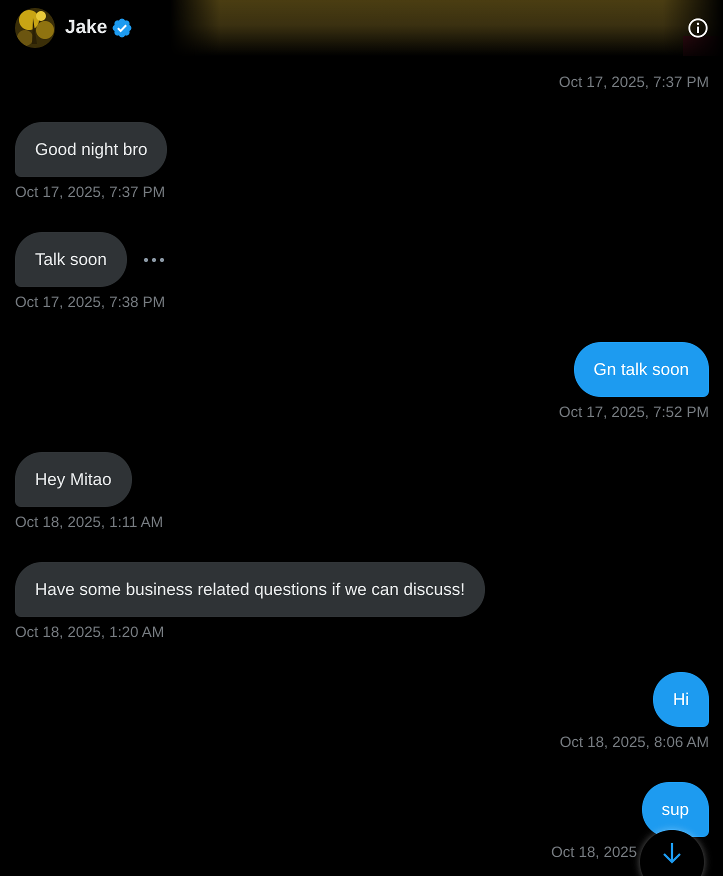 The width and height of the screenshot is (723, 876). I want to click on timestamp: Oct 18, 2025, 1:11 AM, so click(89, 522).